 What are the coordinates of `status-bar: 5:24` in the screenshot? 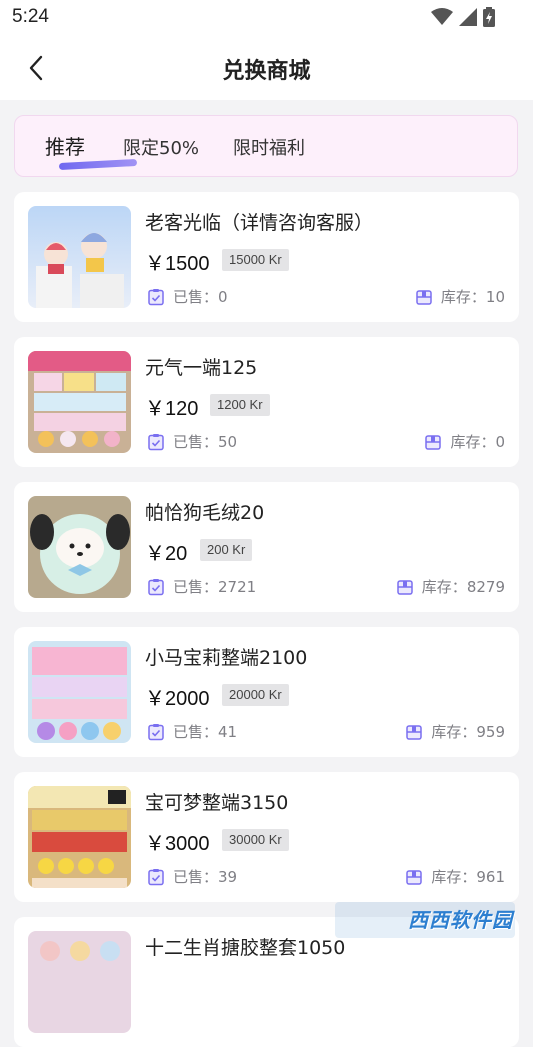 It's located at (266, 18).